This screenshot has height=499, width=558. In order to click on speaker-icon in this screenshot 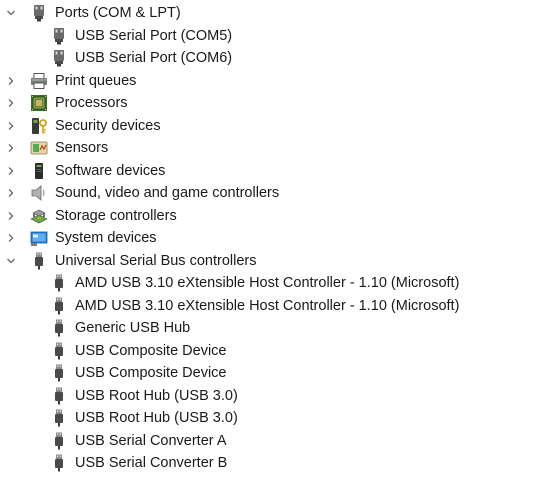, I will do `click(39, 193)`.